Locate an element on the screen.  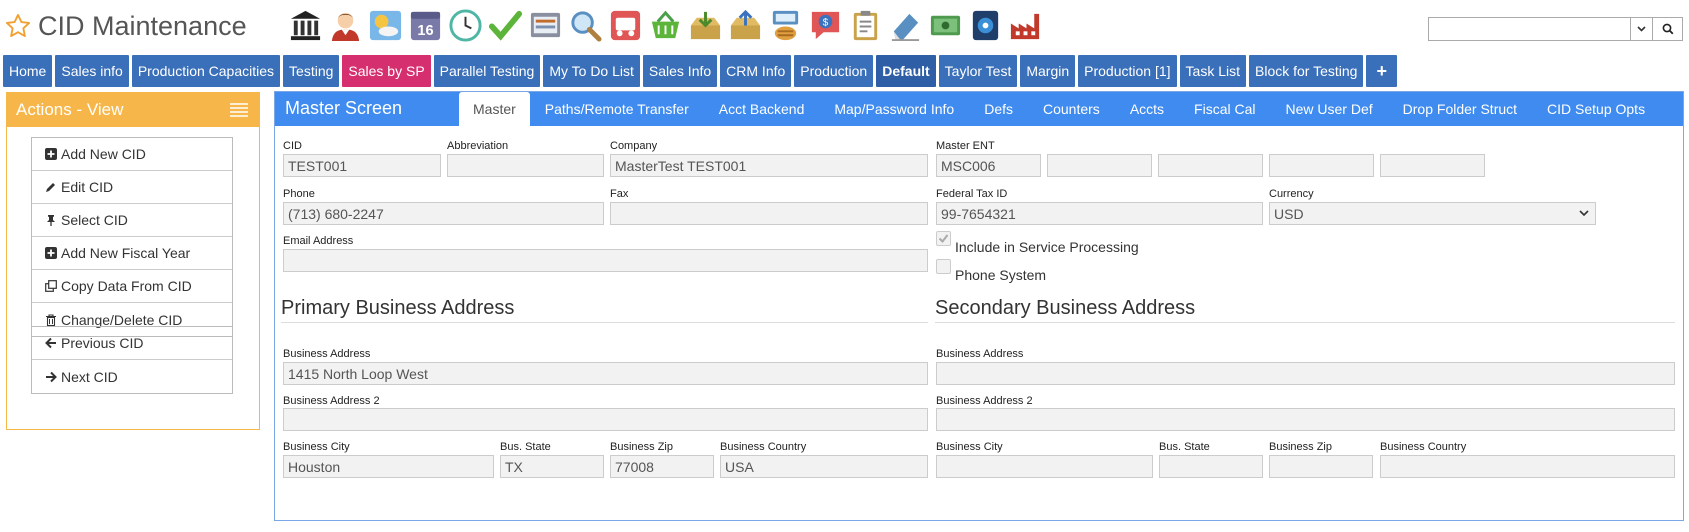
currency-label: Currency is located at coordinates (1291, 194).